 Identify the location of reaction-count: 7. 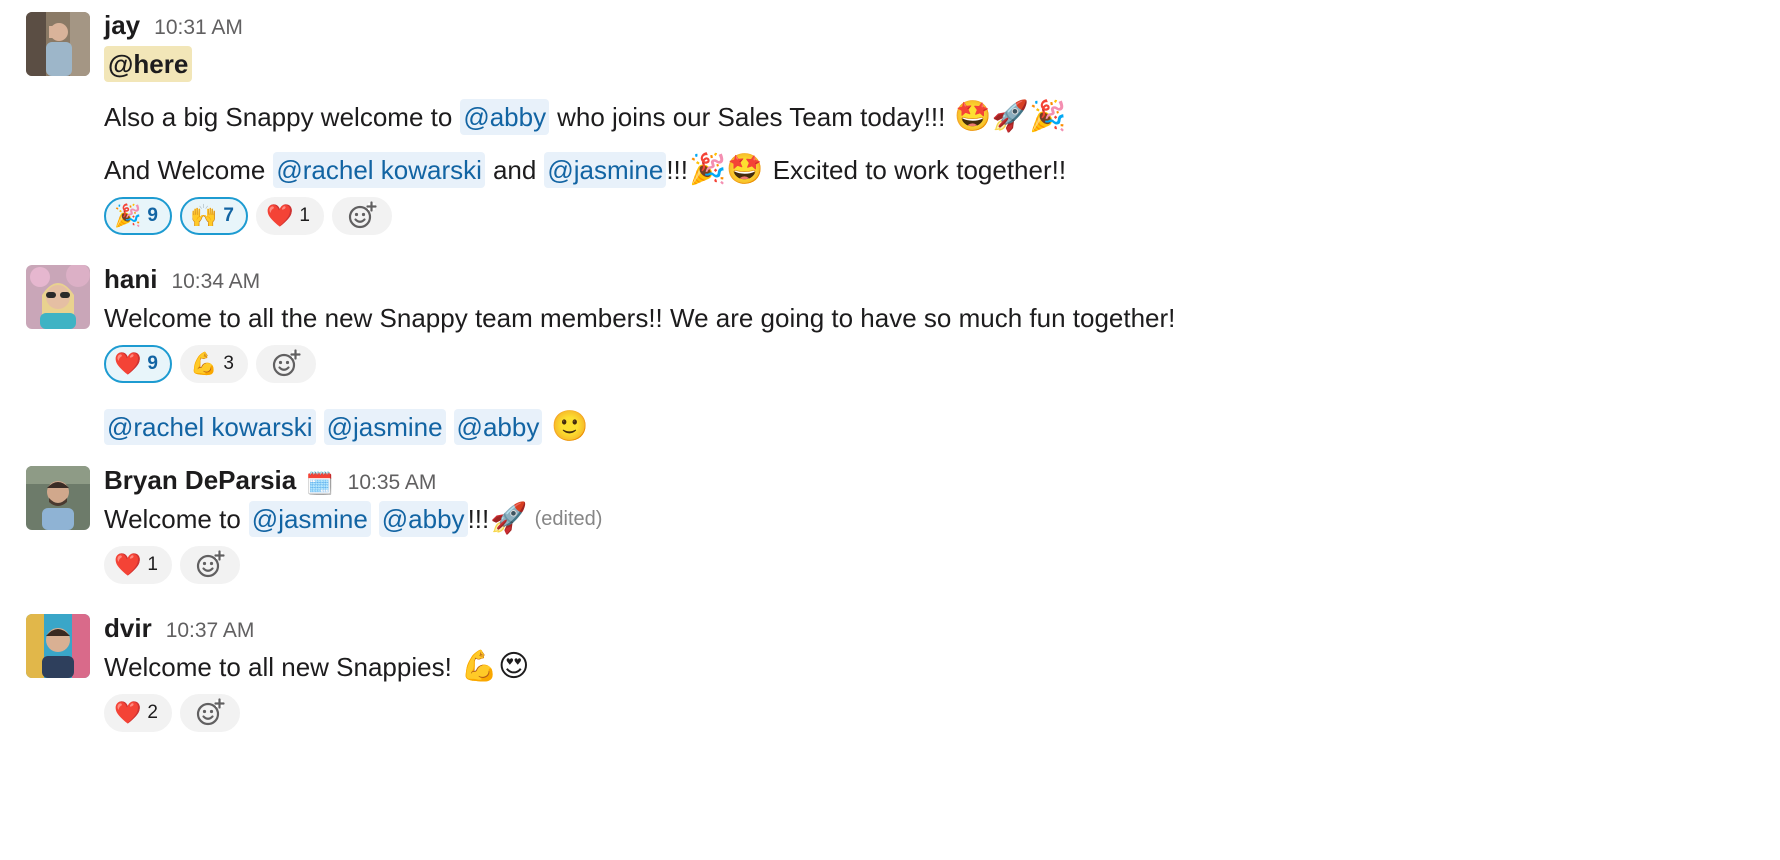
(228, 215).